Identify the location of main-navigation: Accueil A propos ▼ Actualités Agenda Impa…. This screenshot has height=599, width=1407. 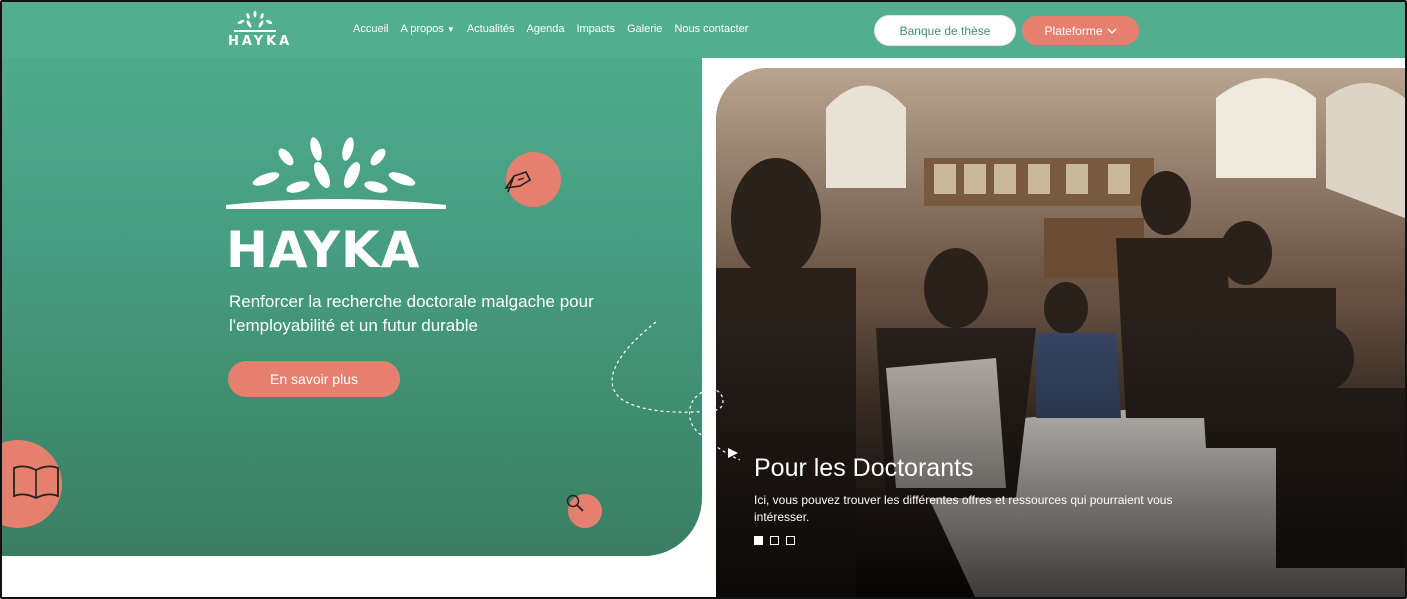
(550, 29).